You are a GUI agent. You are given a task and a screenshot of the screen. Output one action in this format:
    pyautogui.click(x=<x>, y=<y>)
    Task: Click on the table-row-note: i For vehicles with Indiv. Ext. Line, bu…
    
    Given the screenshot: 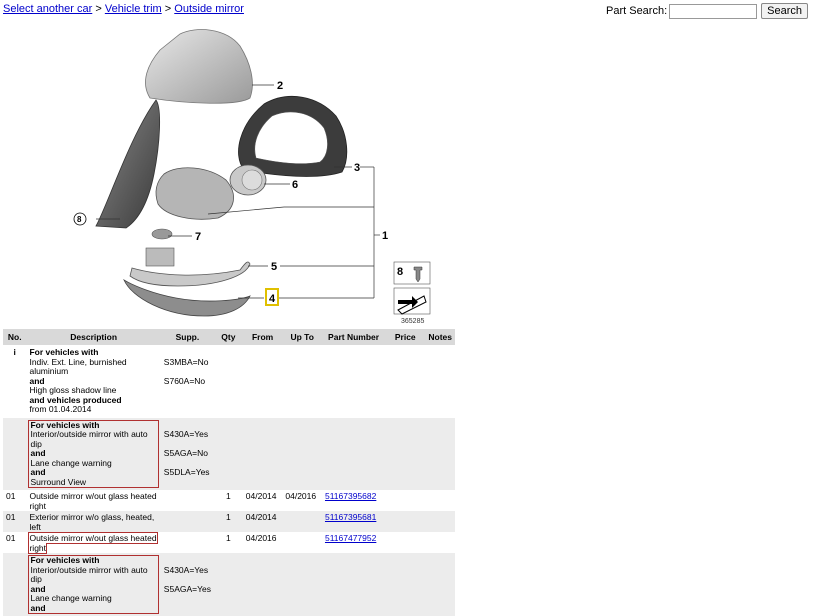 What is the action you would take?
    pyautogui.click(x=229, y=381)
    